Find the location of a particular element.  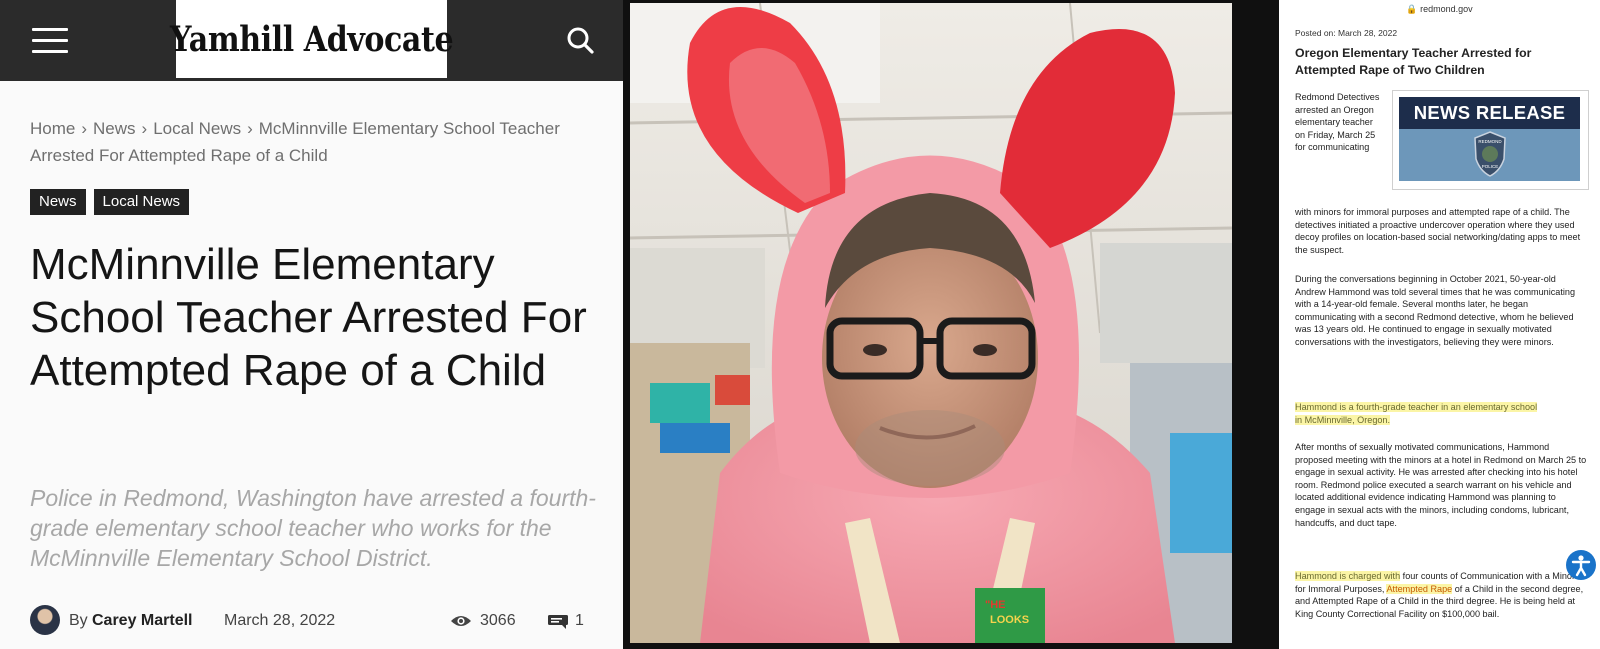

tag-local-news: Local News is located at coordinates (141, 202).